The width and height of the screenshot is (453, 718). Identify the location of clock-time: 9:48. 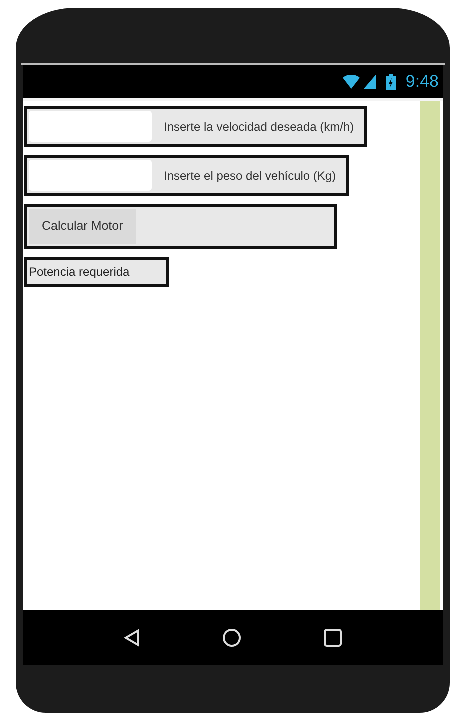
(422, 81).